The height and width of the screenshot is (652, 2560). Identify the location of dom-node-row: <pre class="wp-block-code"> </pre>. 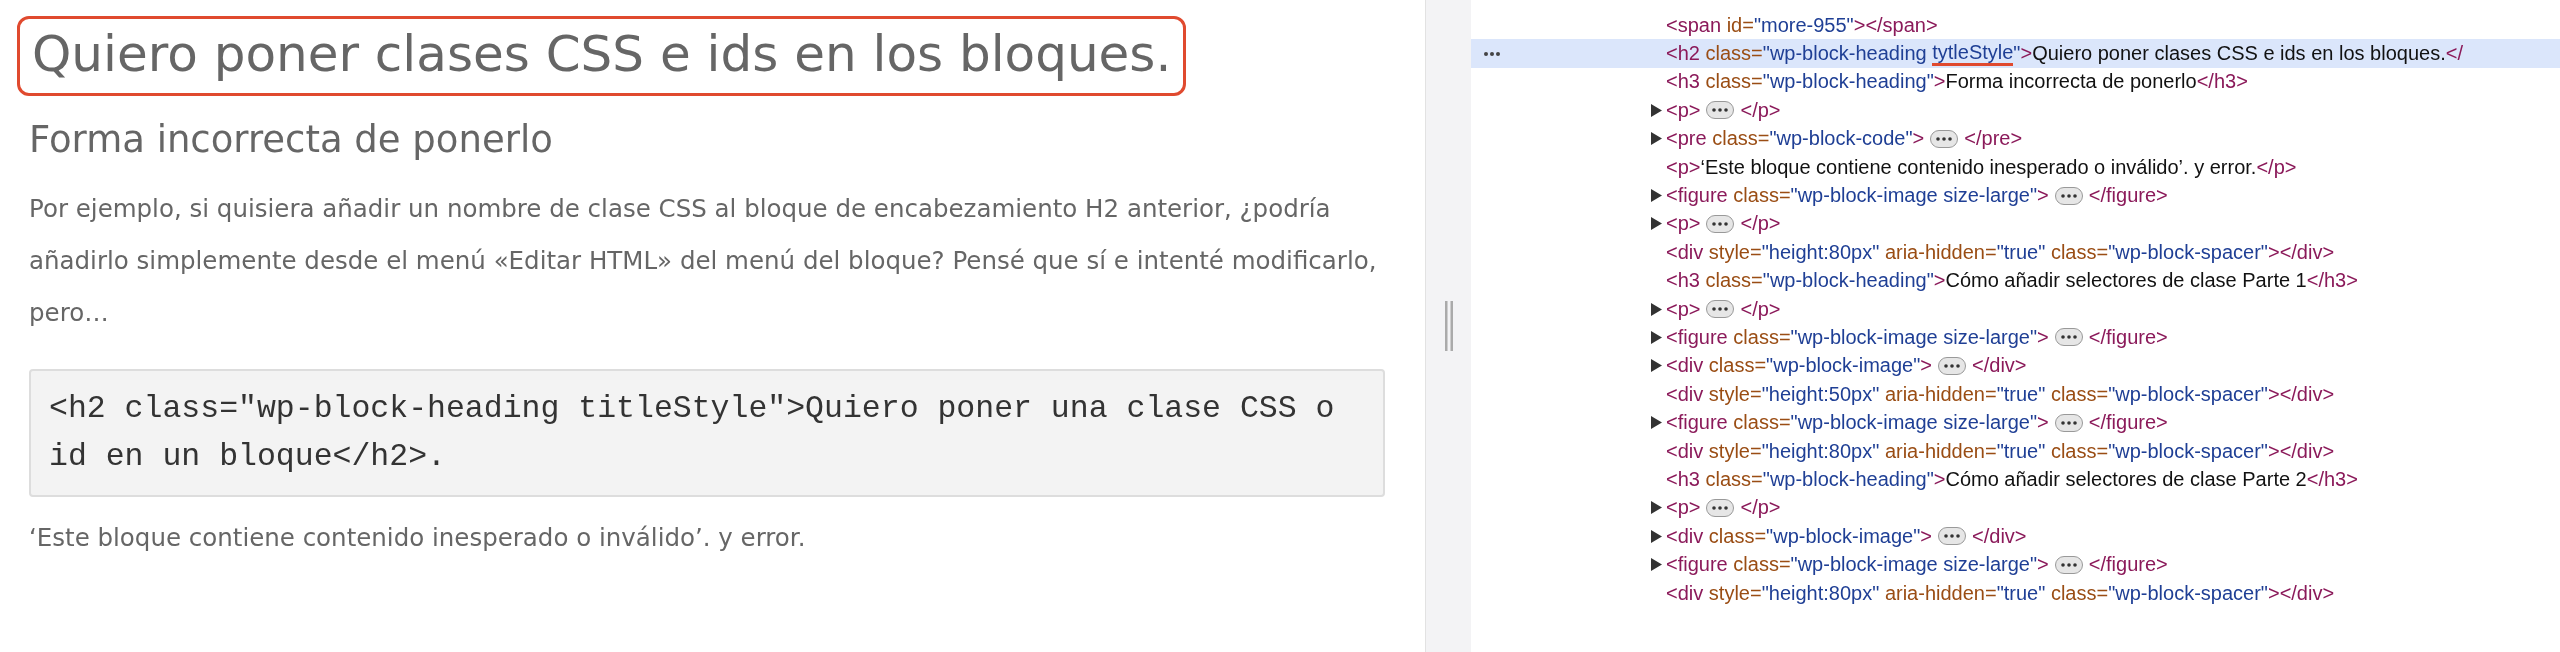
(2015, 138).